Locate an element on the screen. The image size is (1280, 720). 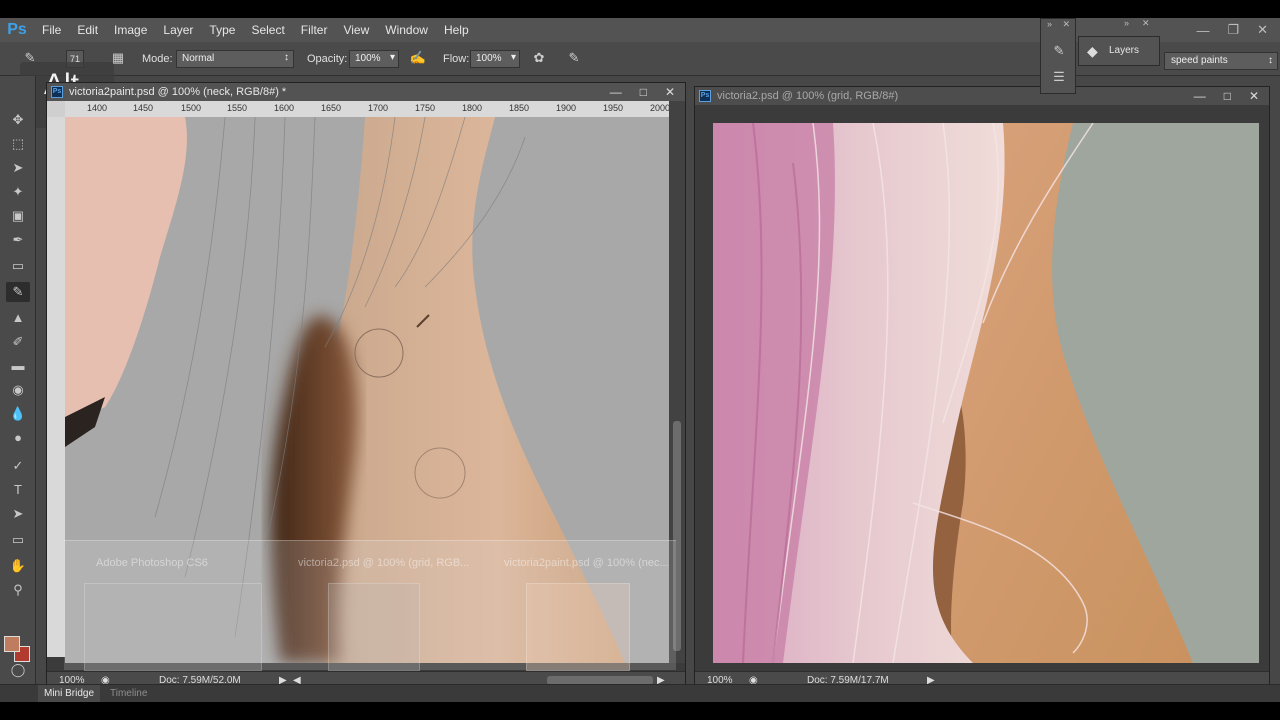
layers-panel-tab: ◆ Layers is located at coordinates (1119, 51).